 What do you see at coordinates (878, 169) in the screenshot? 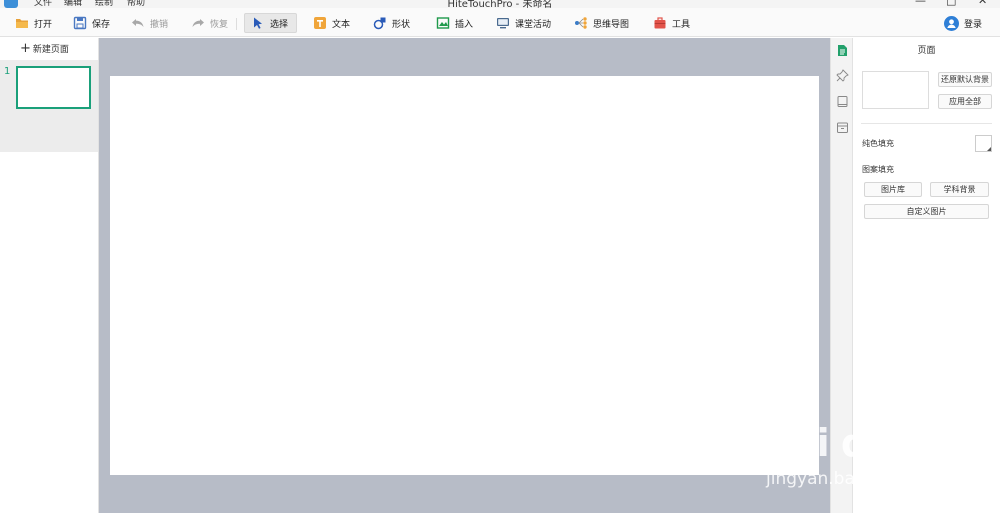
I see `pattern-fill-label: 图案填充` at bounding box center [878, 169].